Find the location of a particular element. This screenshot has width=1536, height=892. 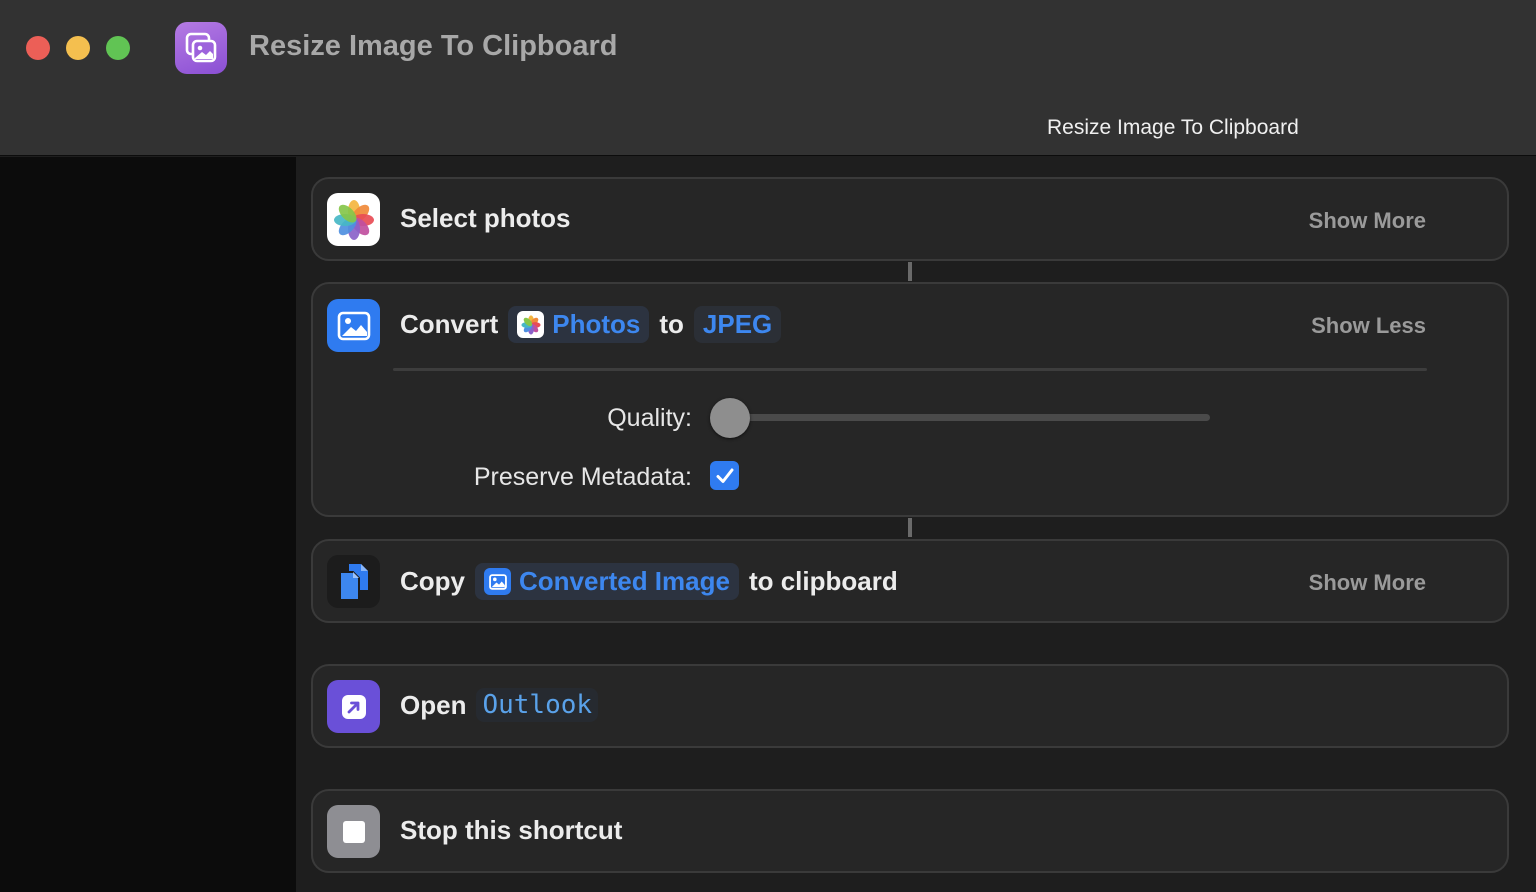

preserve-metadata-checkbox is located at coordinates (724, 475).